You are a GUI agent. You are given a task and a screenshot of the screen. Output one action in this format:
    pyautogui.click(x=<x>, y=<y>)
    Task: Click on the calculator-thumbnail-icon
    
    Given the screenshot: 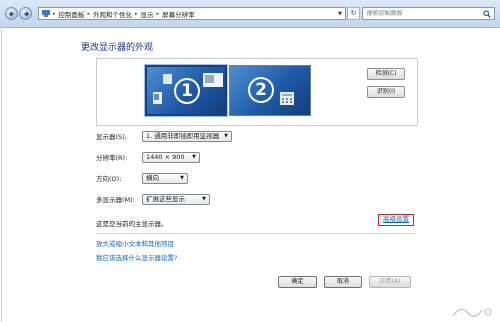 What is the action you would take?
    pyautogui.click(x=287, y=98)
    